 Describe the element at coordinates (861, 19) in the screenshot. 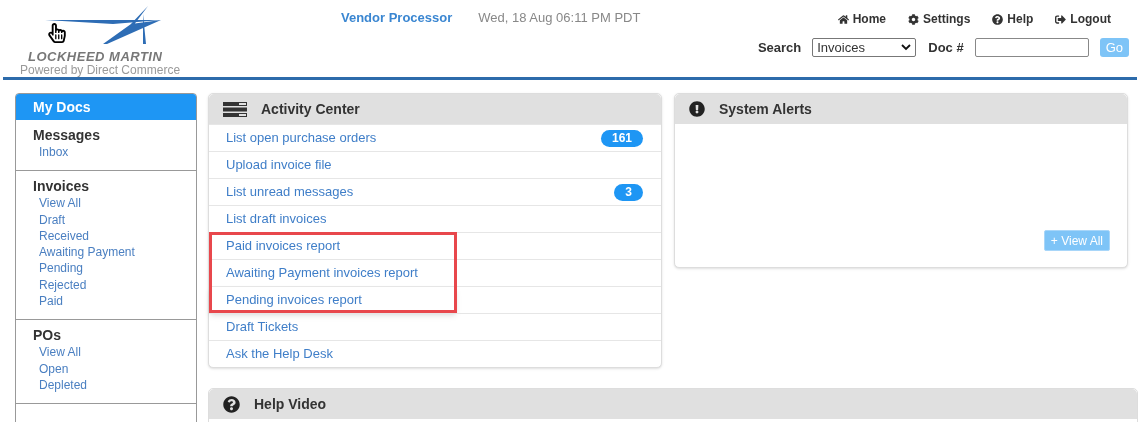

I see `nav-link: Home` at that location.